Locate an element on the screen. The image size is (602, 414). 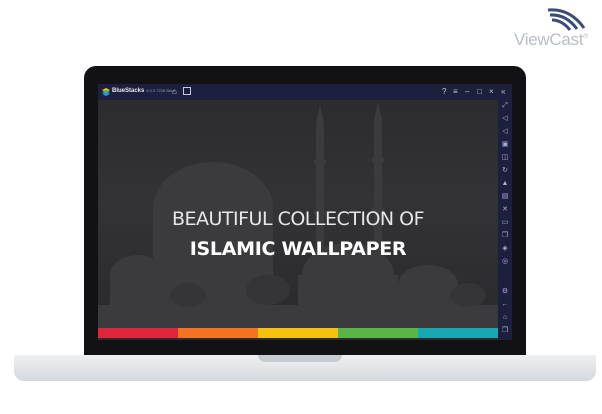
back-icon: ← is located at coordinates (505, 305).